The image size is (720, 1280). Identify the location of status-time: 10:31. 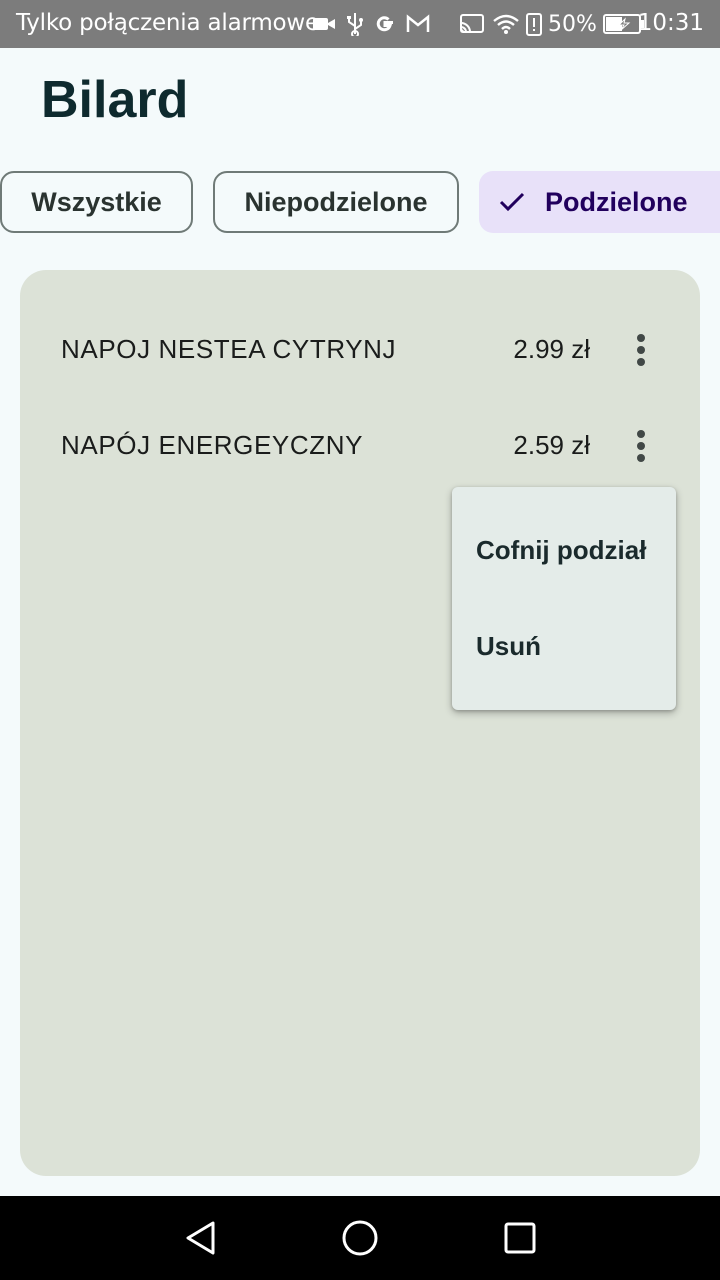
(670, 23).